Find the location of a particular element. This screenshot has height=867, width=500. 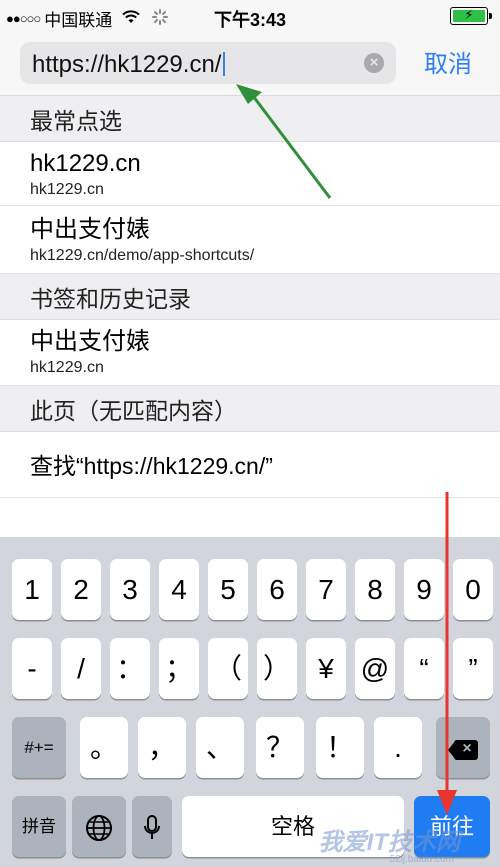

key-right-quote: ” is located at coordinates (473, 668).